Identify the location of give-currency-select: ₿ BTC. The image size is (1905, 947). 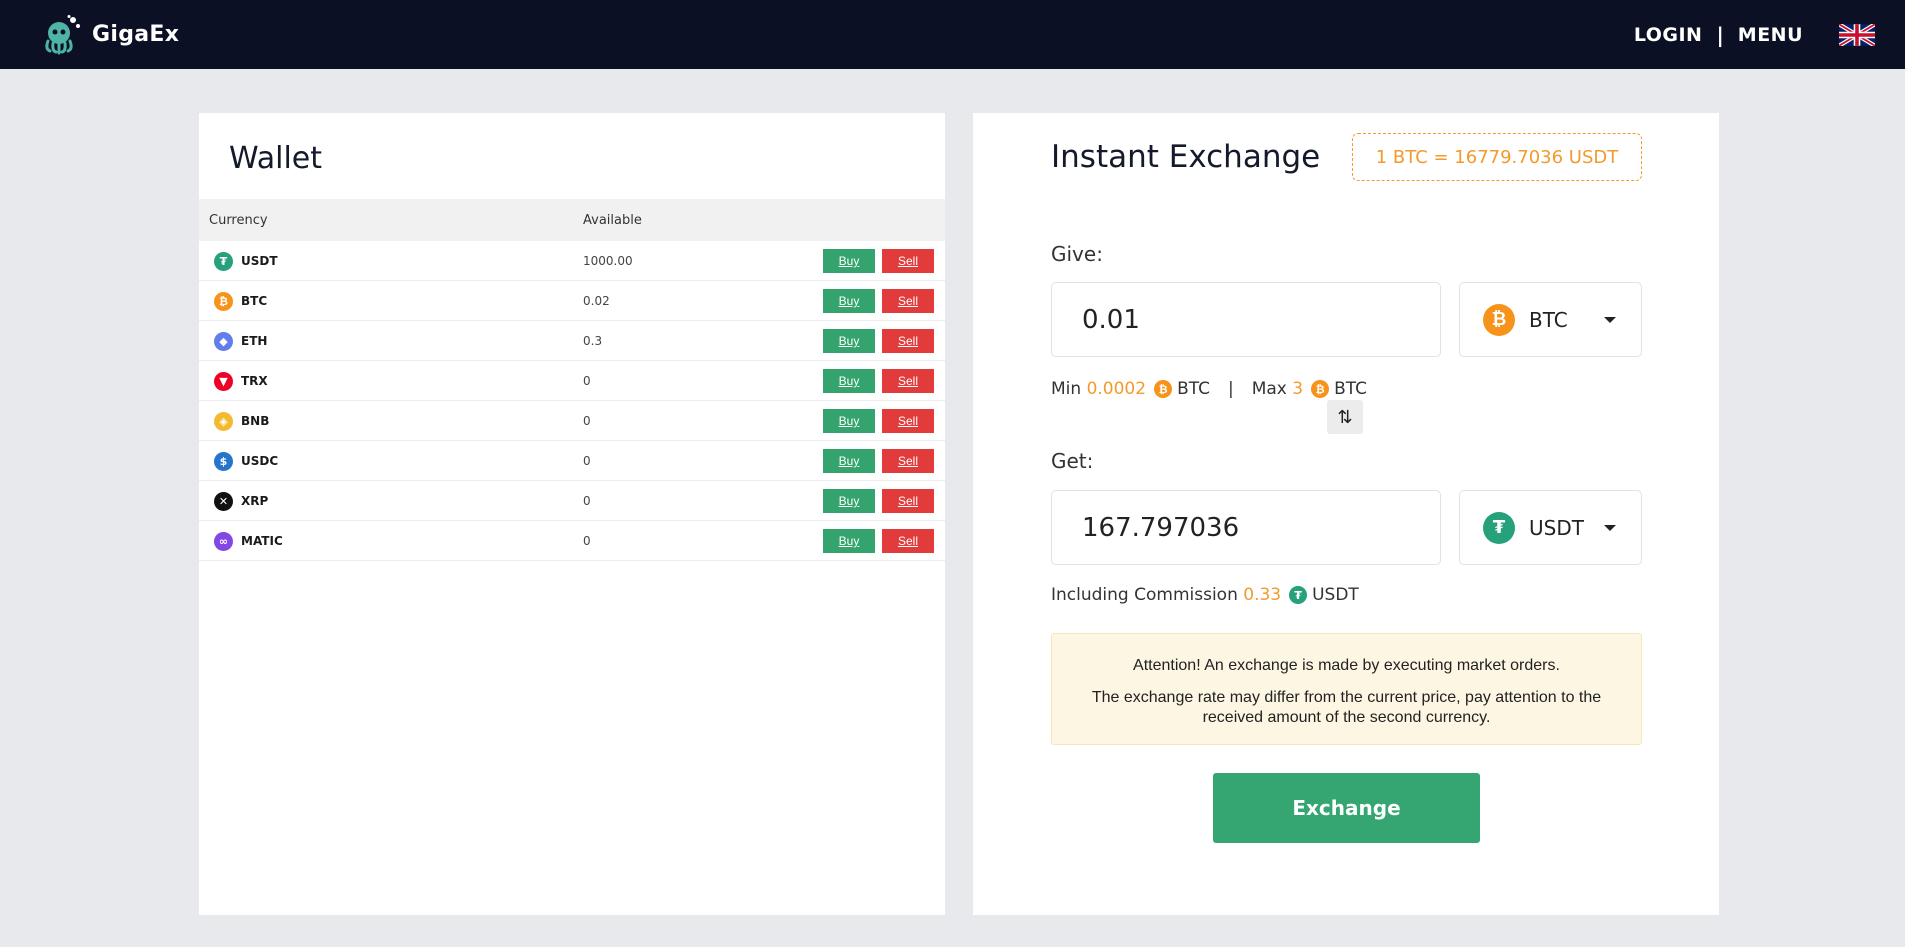
(1550, 319).